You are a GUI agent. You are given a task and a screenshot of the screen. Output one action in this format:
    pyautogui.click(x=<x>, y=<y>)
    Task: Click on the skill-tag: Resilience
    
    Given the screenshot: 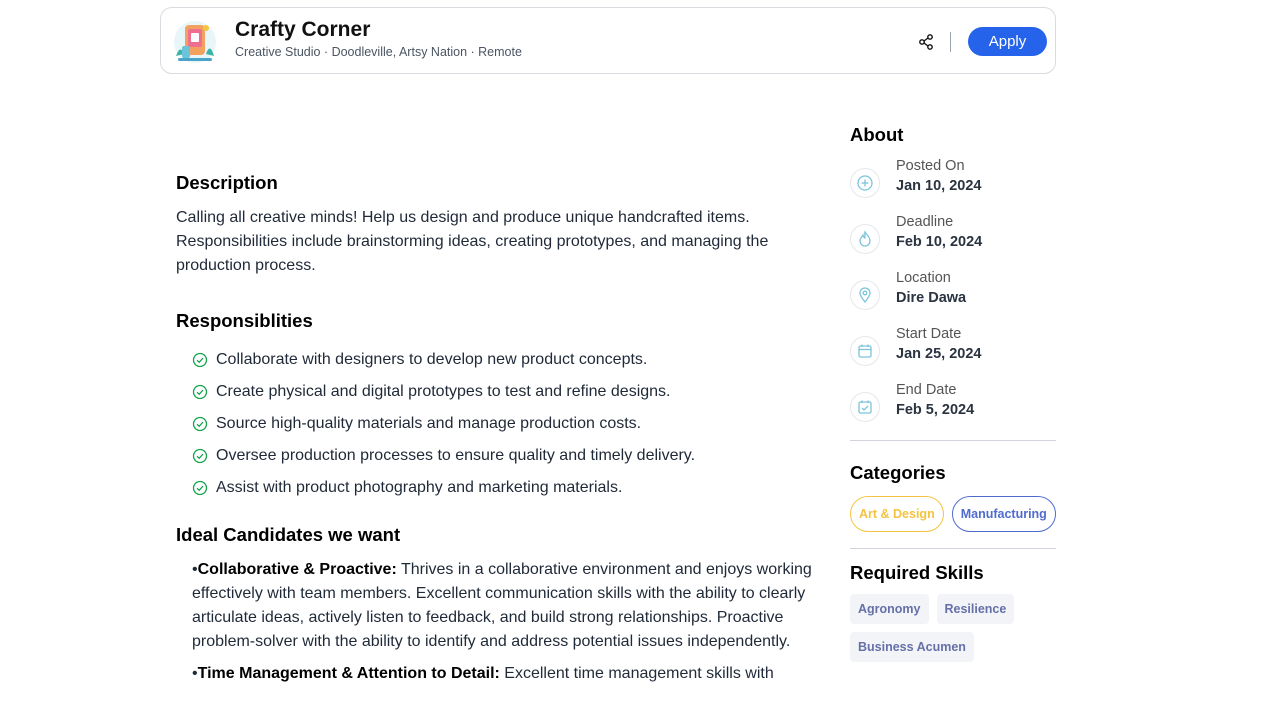 What is the action you would take?
    pyautogui.click(x=975, y=609)
    